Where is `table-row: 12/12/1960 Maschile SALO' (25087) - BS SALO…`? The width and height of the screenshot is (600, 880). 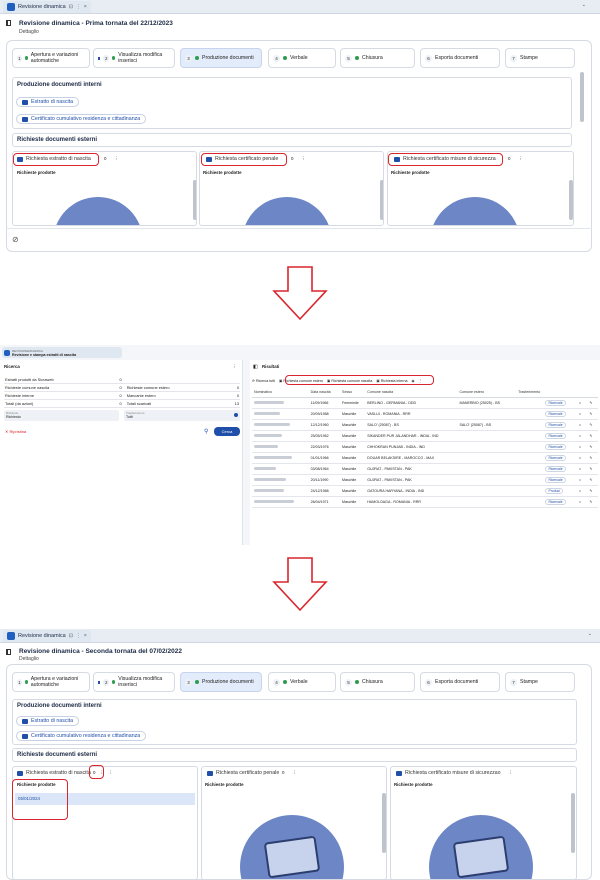
table-row: 12/12/1960 Maschile SALO' (25087) - BS SALO… is located at coordinates (425, 425).